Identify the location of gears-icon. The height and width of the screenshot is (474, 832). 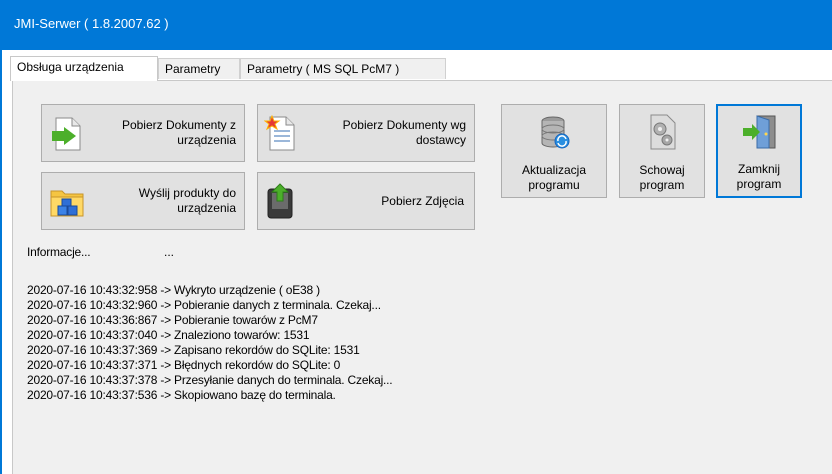
(663, 133).